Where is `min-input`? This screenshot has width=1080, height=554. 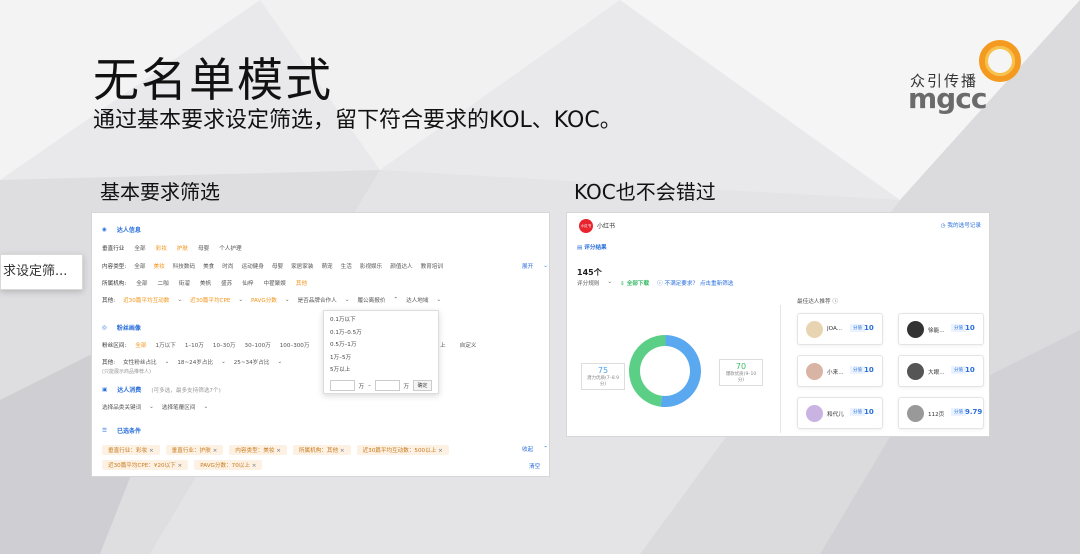
min-input is located at coordinates (342, 386).